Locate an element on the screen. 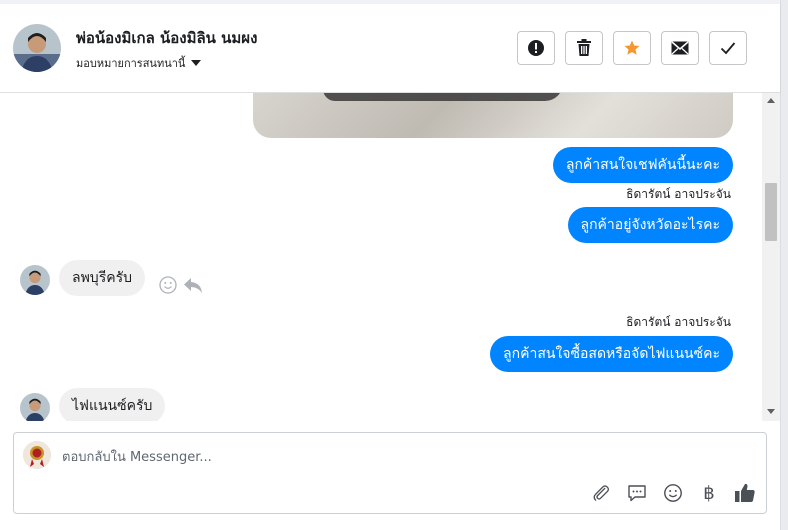  message-bubble-outgoing: ลูกค้าสนใจเชฟคันนี้นะคะ is located at coordinates (642, 165).